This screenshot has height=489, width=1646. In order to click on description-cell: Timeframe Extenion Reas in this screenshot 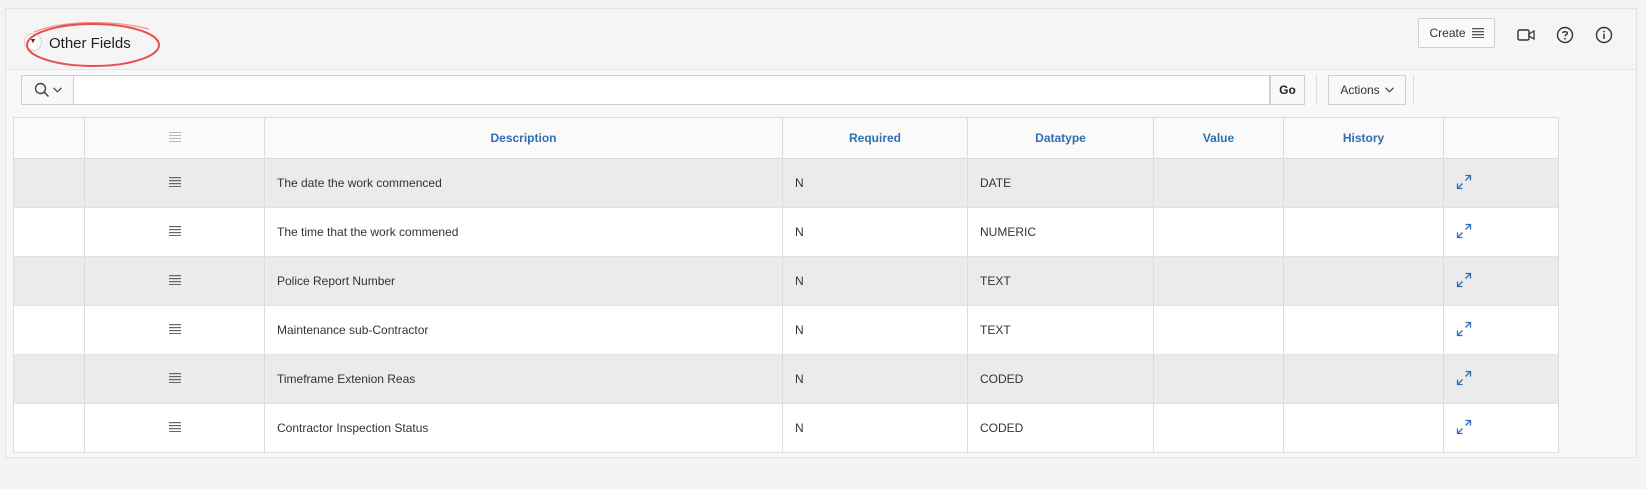, I will do `click(523, 379)`.